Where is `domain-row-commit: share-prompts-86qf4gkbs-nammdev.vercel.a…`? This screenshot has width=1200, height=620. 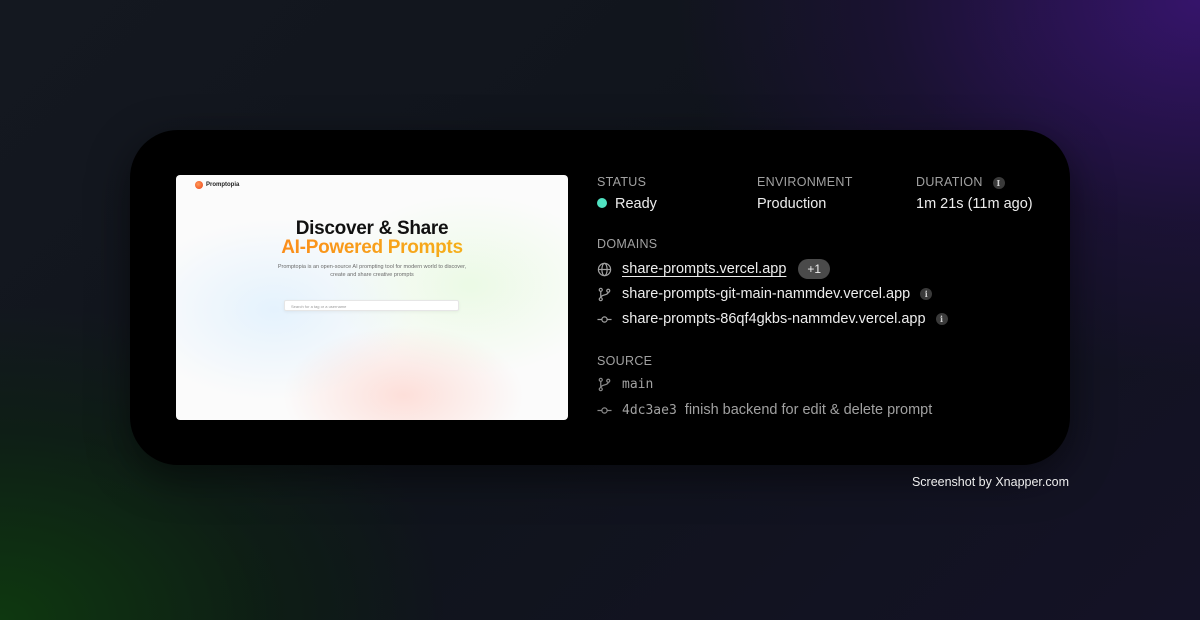
domain-row-commit: share-prompts-86qf4gkbs-nammdev.vercel.a… is located at coordinates (772, 319).